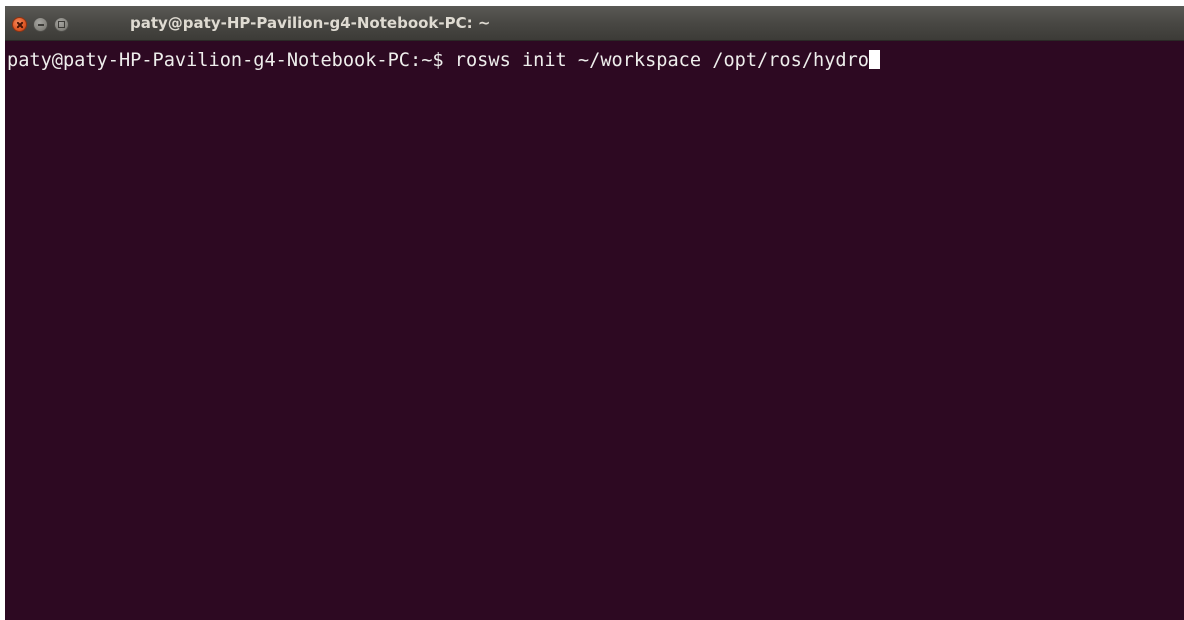 This screenshot has width=1184, height=620. Describe the element at coordinates (40, 24) in the screenshot. I see `minimize-icon` at that location.